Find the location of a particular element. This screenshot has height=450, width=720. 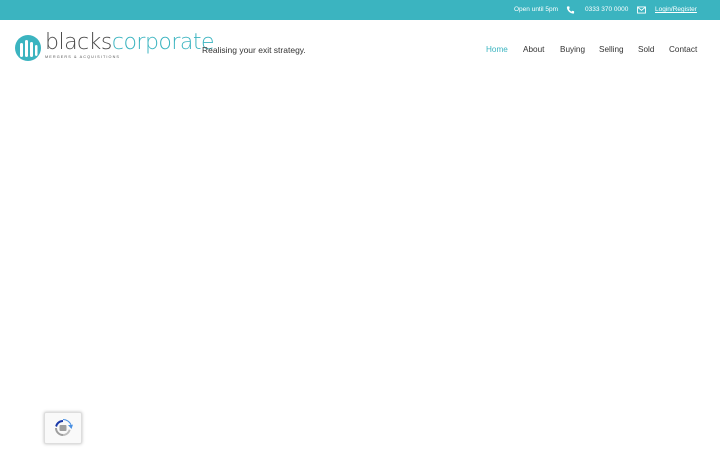

nav-about: About is located at coordinates (533, 49).